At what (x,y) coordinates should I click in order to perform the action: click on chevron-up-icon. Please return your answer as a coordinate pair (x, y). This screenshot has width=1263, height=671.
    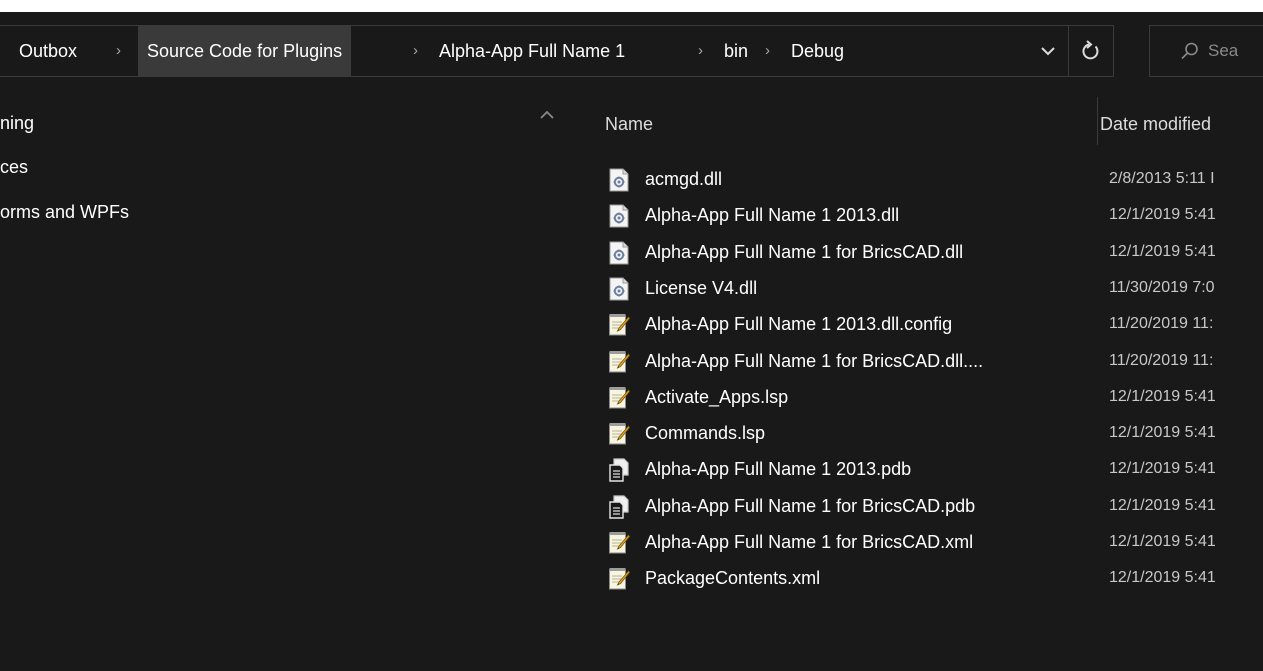
    Looking at the image, I should click on (547, 114).